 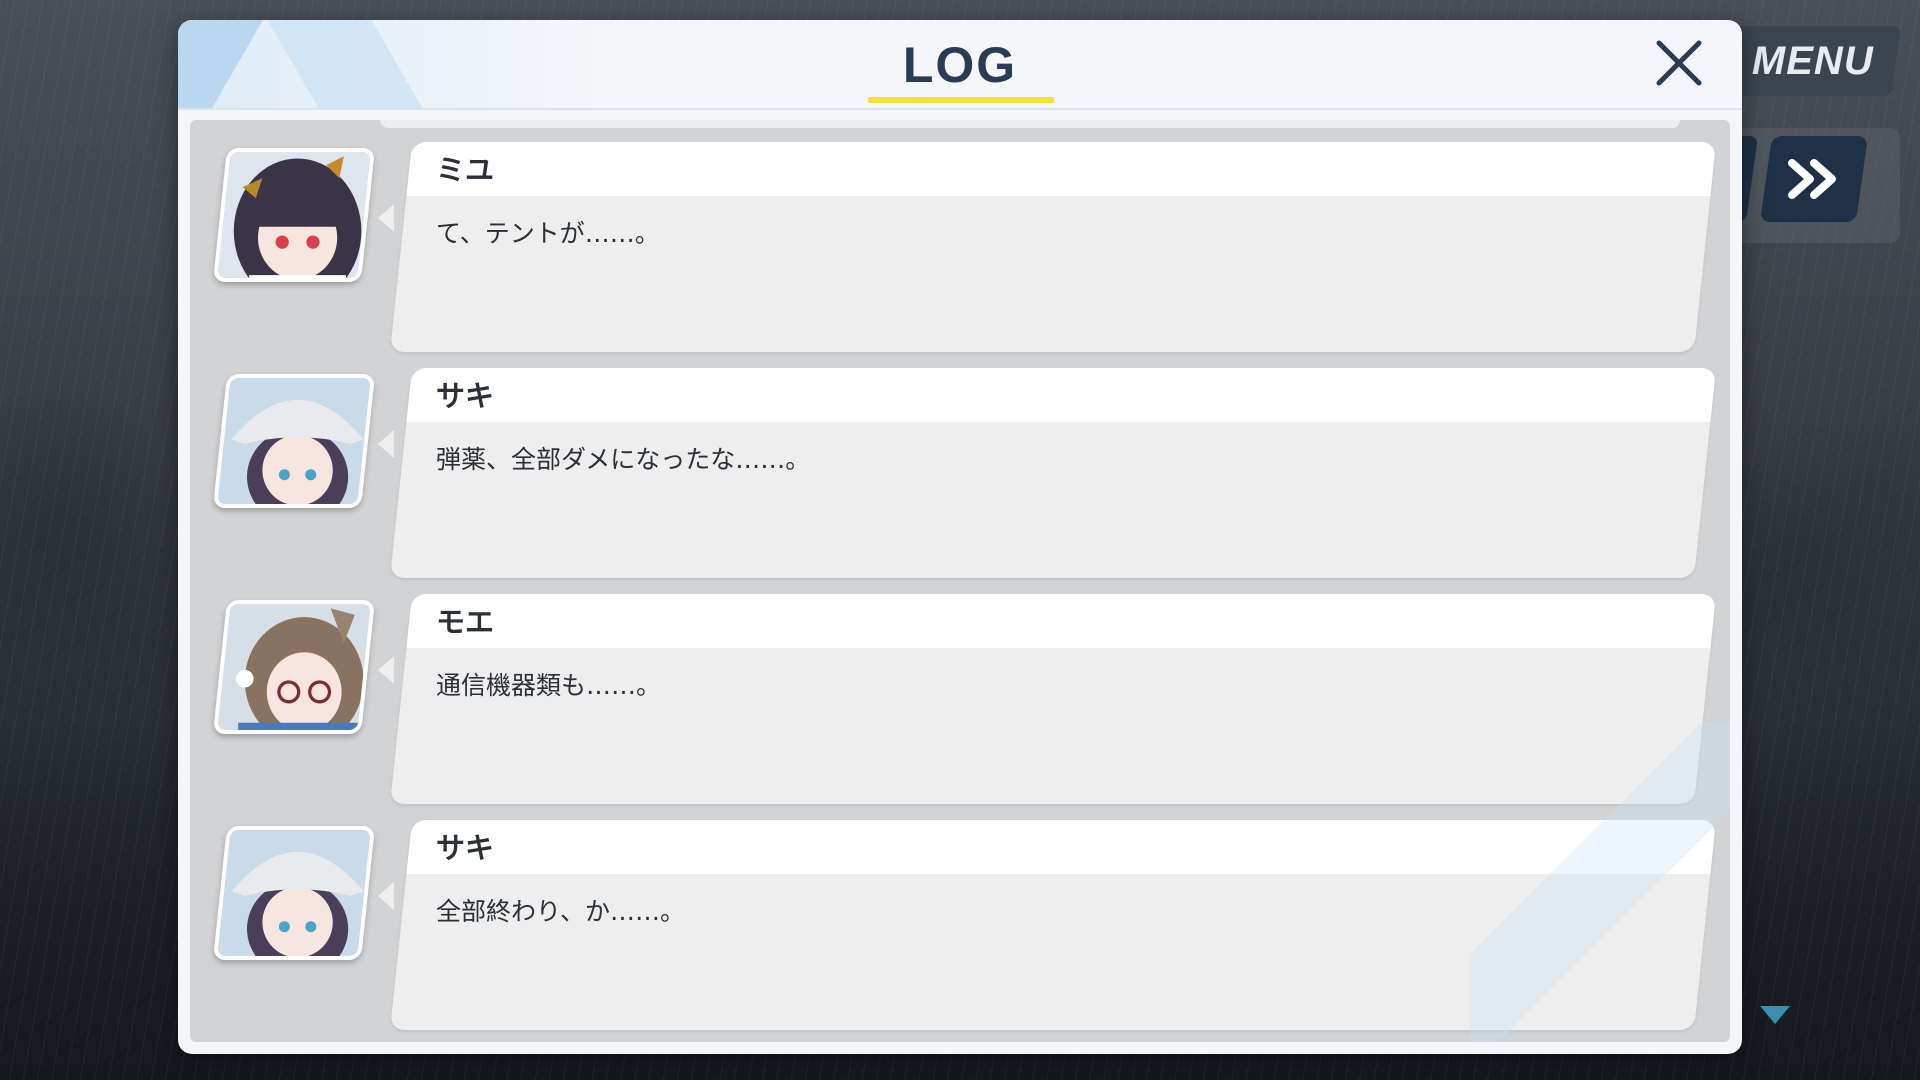 What do you see at coordinates (548, 233) in the screenshot?
I see `dialogue-text: て、テントが……。` at bounding box center [548, 233].